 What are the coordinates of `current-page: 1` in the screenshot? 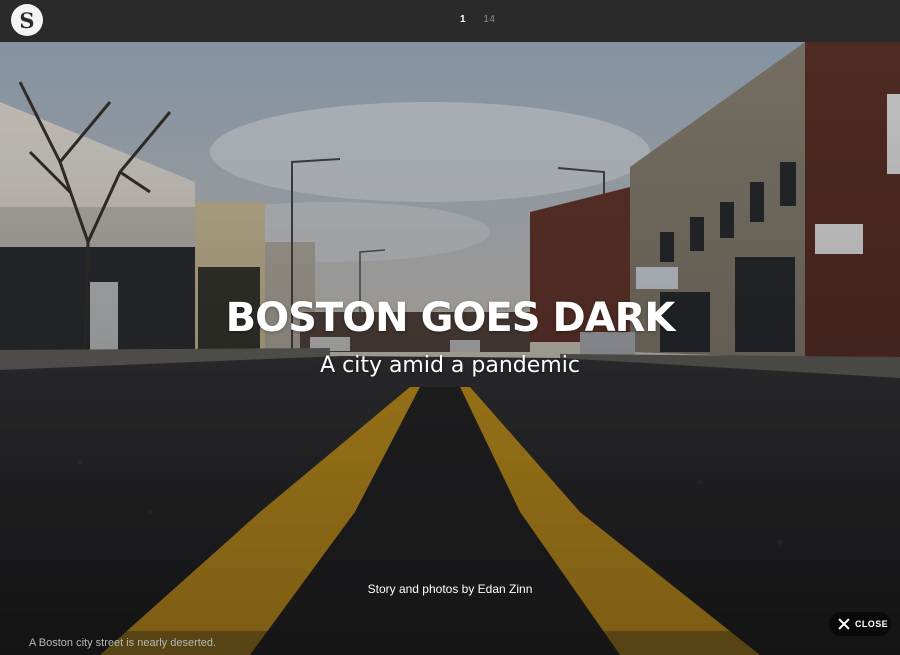 It's located at (463, 19).